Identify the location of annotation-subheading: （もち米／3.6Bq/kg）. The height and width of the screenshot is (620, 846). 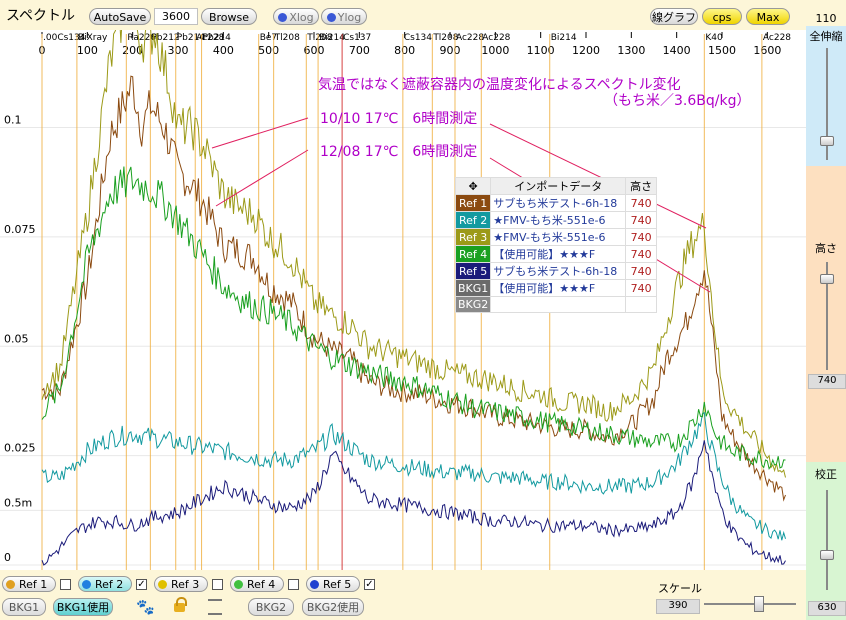
(677, 101).